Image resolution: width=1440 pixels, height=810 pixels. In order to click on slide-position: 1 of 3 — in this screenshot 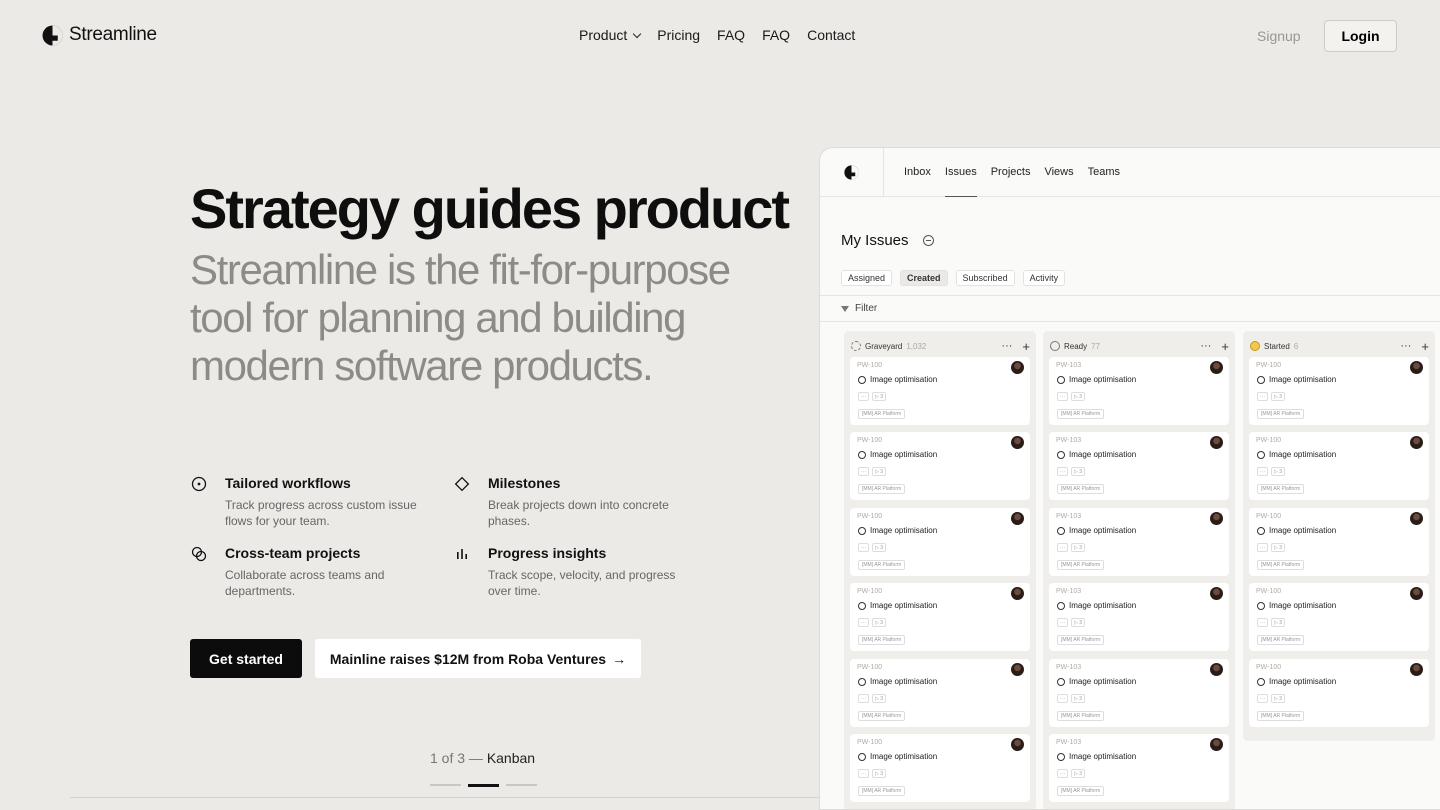, I will do `click(456, 758)`.